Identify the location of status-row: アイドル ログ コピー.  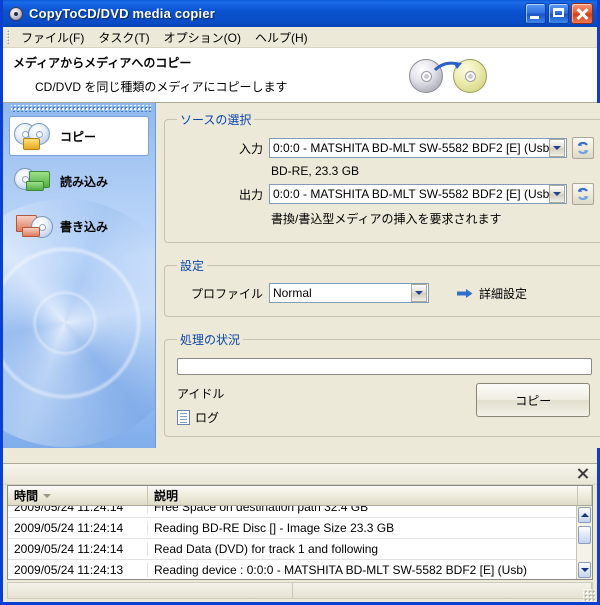
(384, 404).